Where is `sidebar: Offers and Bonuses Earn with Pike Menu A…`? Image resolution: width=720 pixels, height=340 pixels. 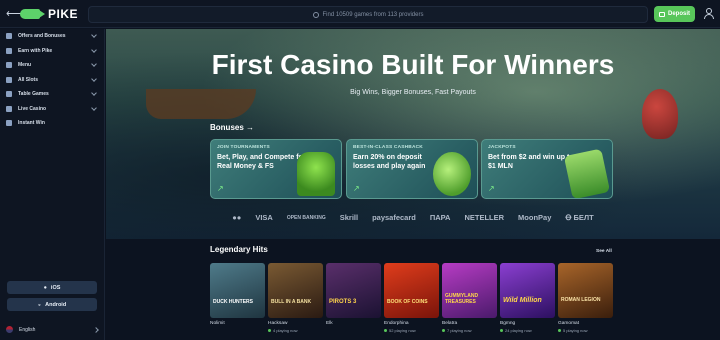 sidebar: Offers and Bonuses Earn with Pike Menu A… is located at coordinates (52, 184).